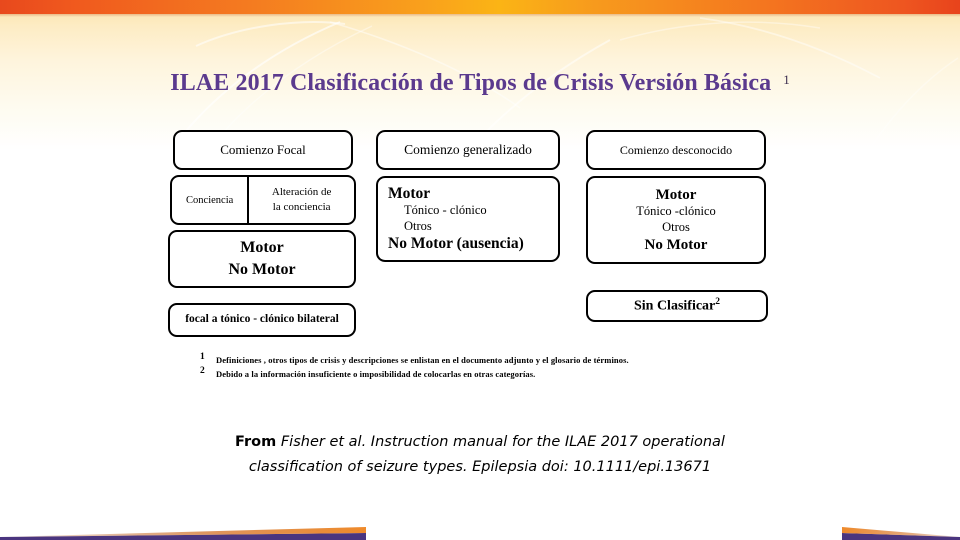  I want to click on focal-motor-label: Motor, so click(262, 248).